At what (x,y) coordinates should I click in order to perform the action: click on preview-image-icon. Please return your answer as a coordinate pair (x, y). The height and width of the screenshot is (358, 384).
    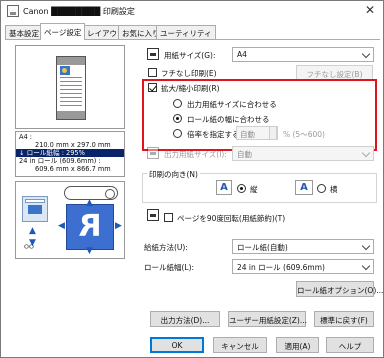
    Looking at the image, I should click on (65, 70).